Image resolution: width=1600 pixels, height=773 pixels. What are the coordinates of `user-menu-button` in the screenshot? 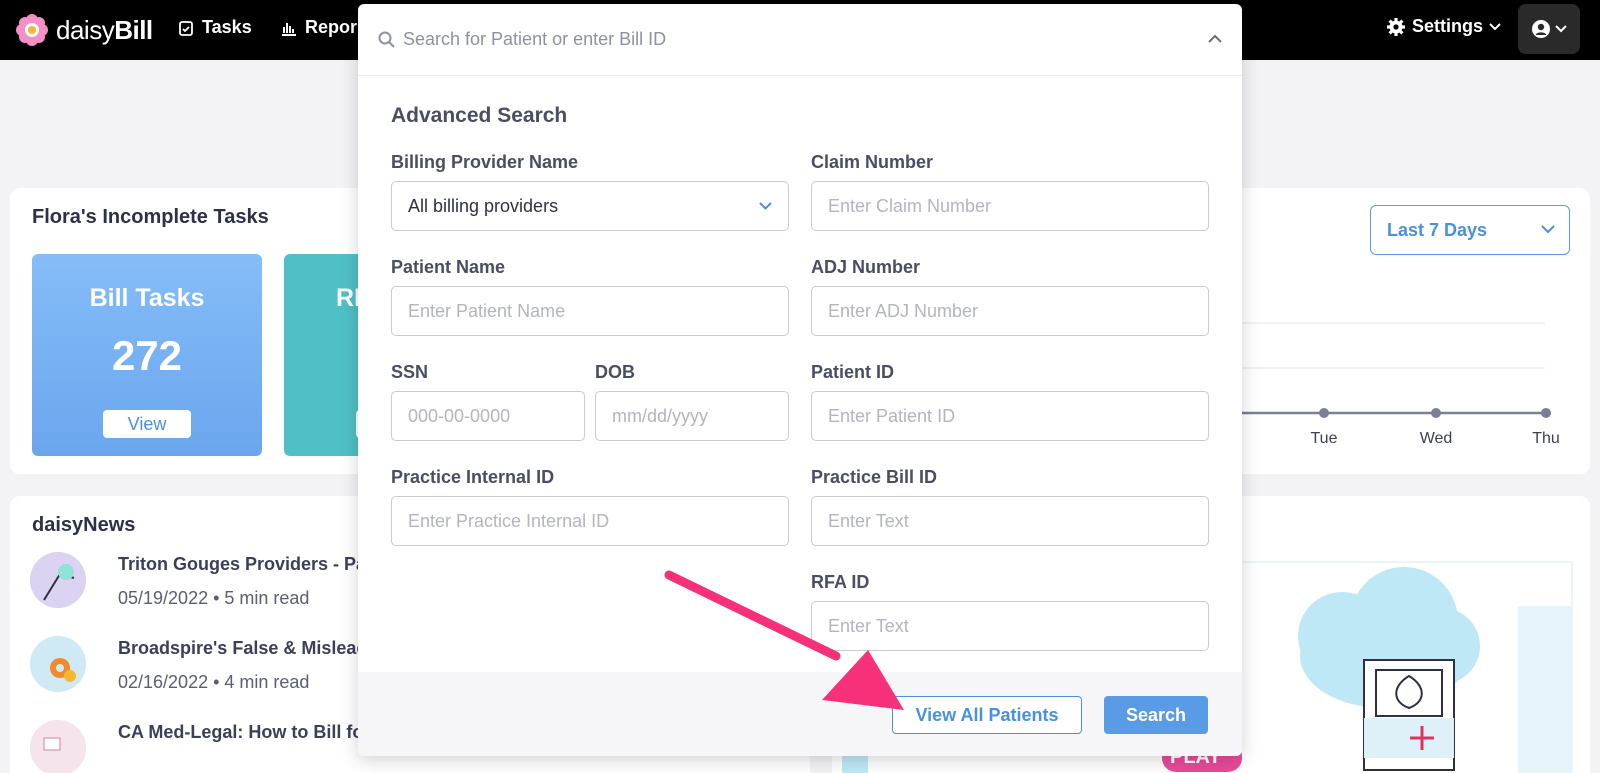 It's located at (1549, 29).